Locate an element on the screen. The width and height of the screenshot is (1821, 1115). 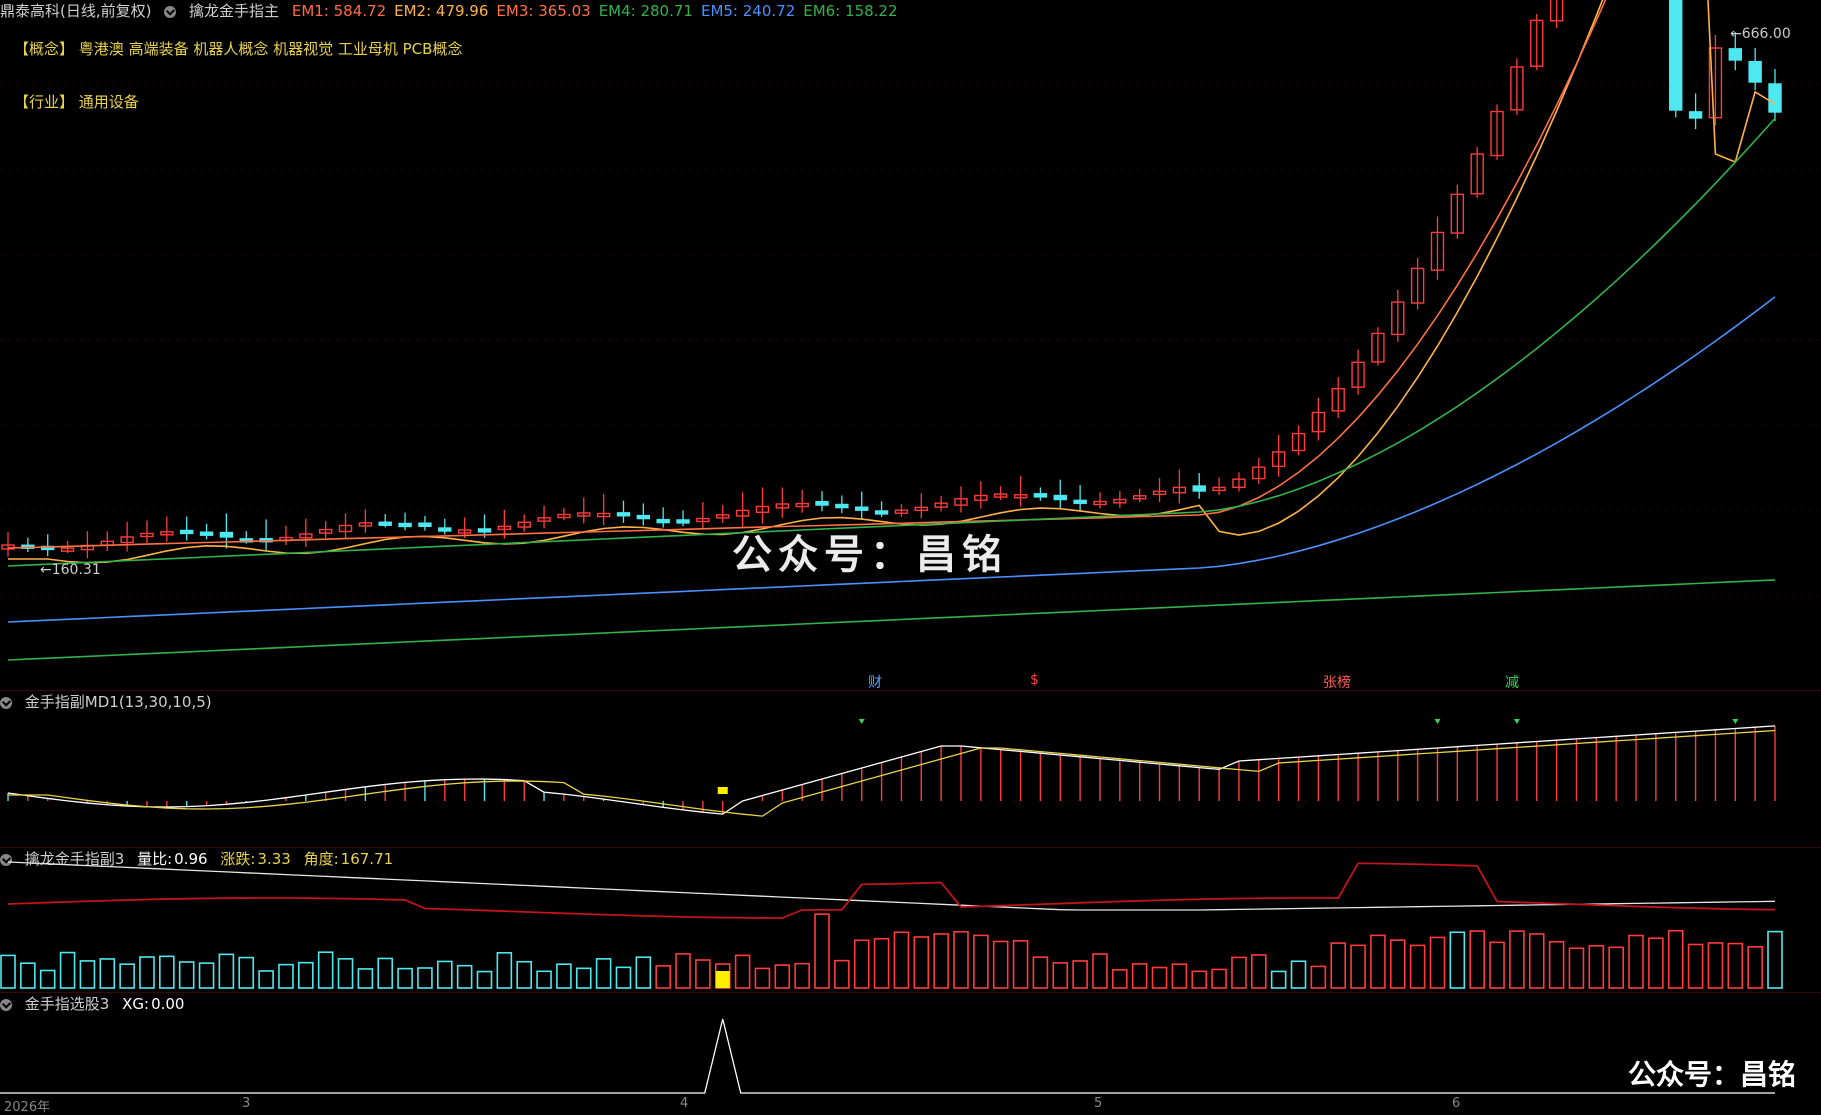
event-marker-list: 张榜 is located at coordinates (1337, 682).